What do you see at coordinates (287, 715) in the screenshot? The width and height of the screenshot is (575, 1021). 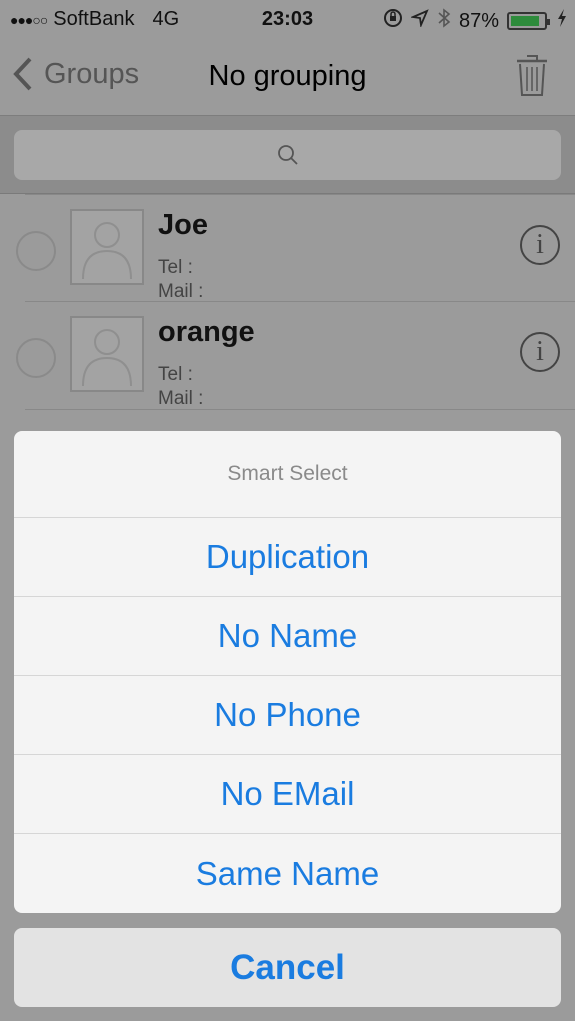 I see `action-no-phone: No Phone` at bounding box center [287, 715].